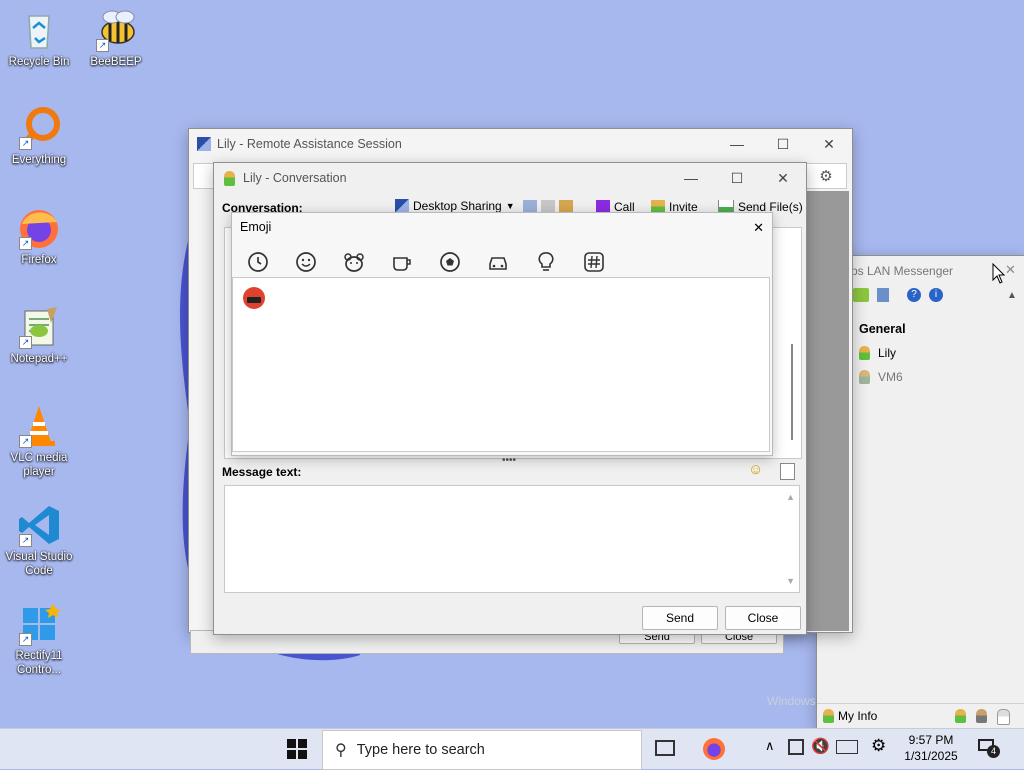 This screenshot has width=1024, height=770. Describe the element at coordinates (890, 377) in the screenshot. I see `user-name: VM6` at that location.